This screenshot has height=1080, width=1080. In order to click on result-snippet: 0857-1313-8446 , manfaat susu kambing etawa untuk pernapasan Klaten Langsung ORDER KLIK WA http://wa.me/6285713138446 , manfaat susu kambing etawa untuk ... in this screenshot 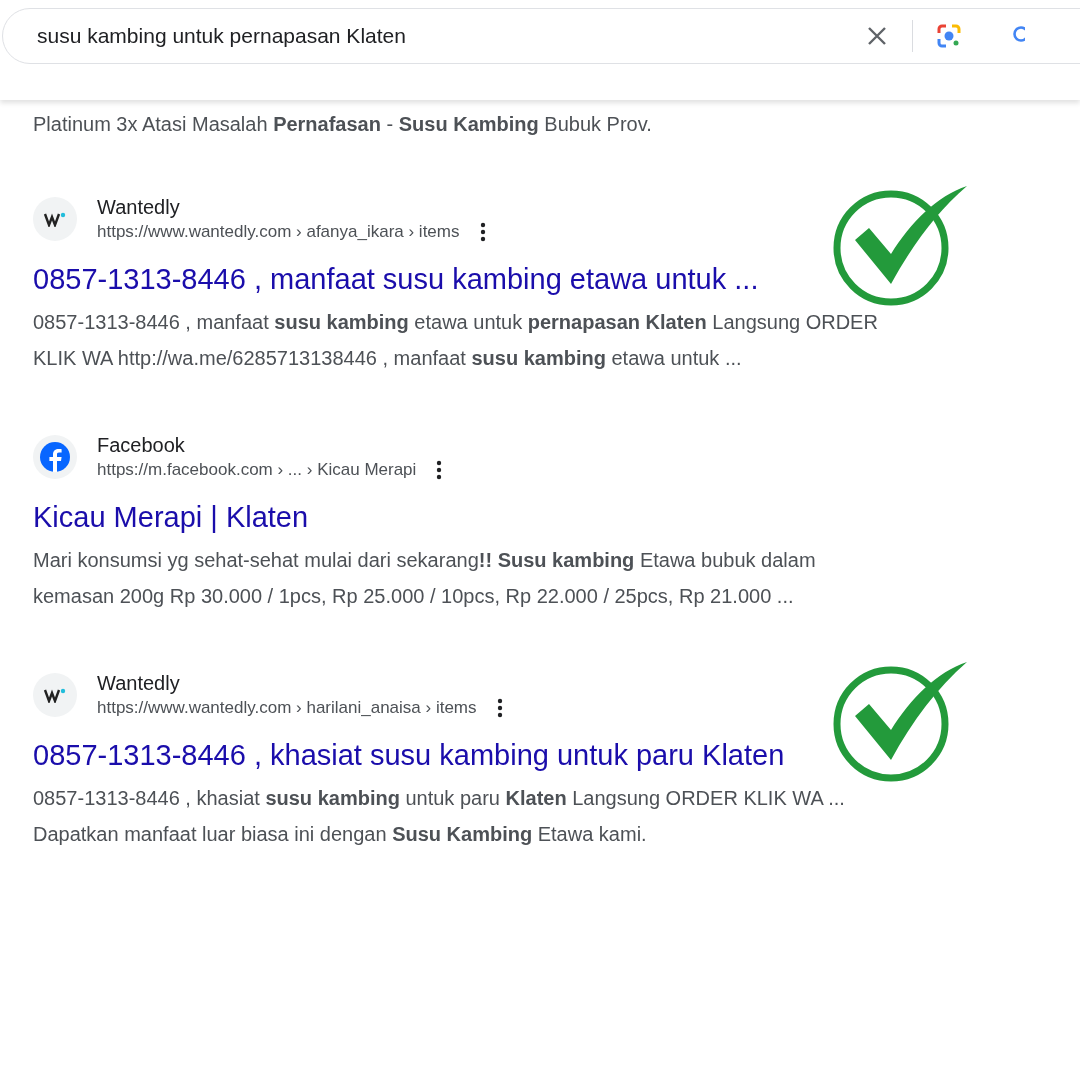, I will do `click(456, 340)`.